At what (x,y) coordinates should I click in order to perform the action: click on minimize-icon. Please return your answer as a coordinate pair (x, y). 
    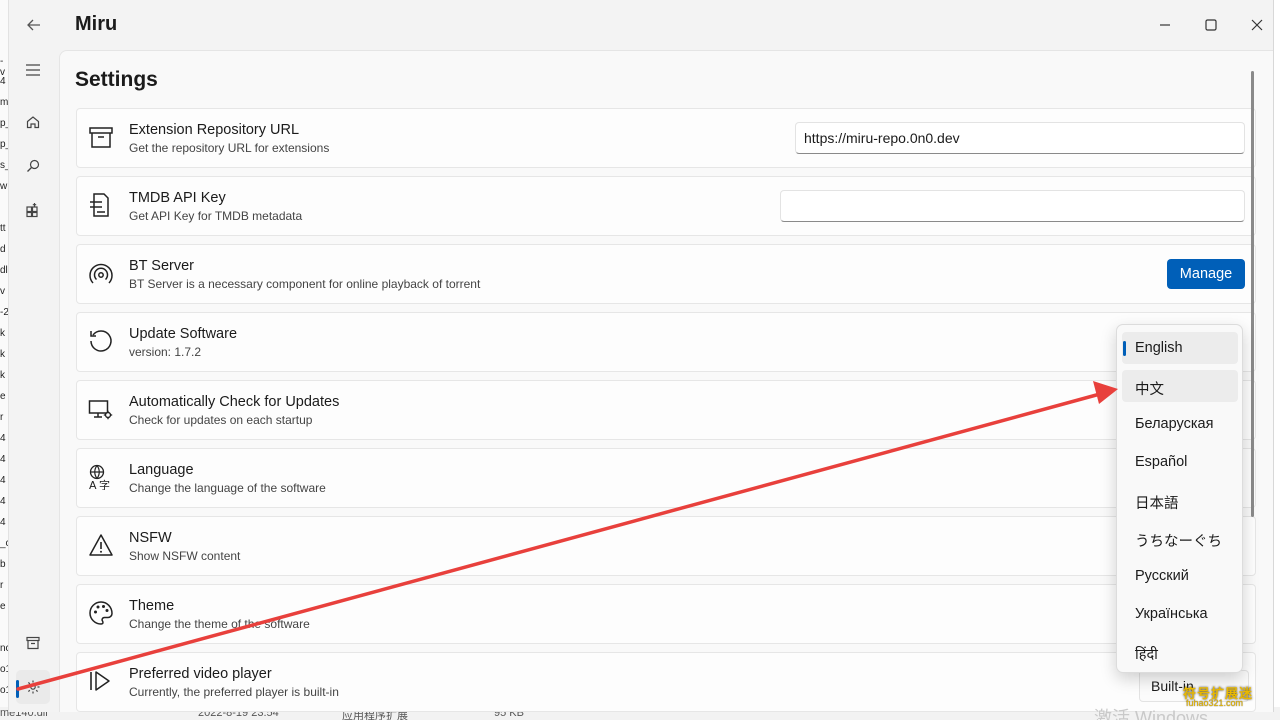
    Looking at the image, I should click on (1165, 25).